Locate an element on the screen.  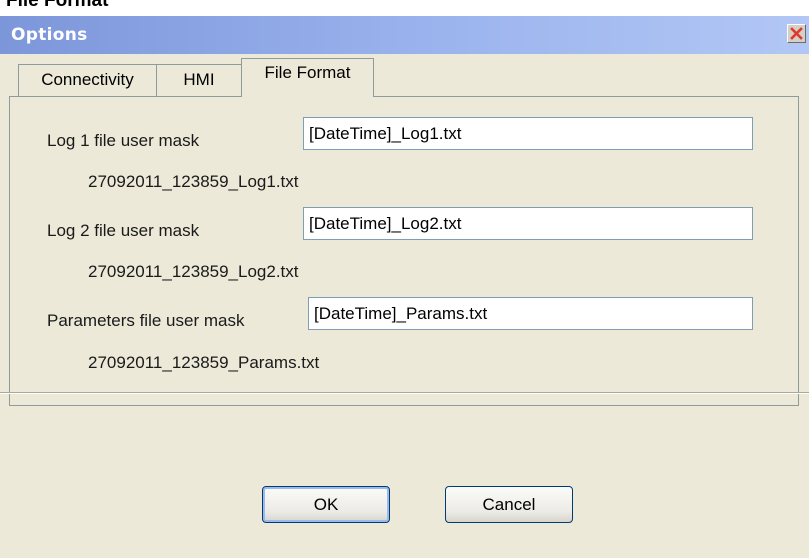
tab-hmi-label: HMI is located at coordinates (199, 79).